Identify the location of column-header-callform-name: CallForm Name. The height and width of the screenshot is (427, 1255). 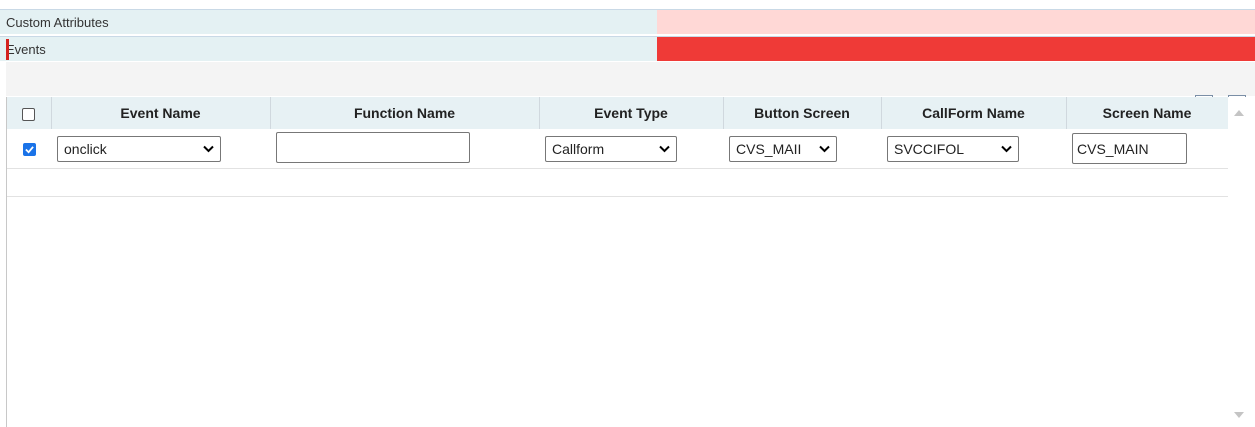
(974, 113).